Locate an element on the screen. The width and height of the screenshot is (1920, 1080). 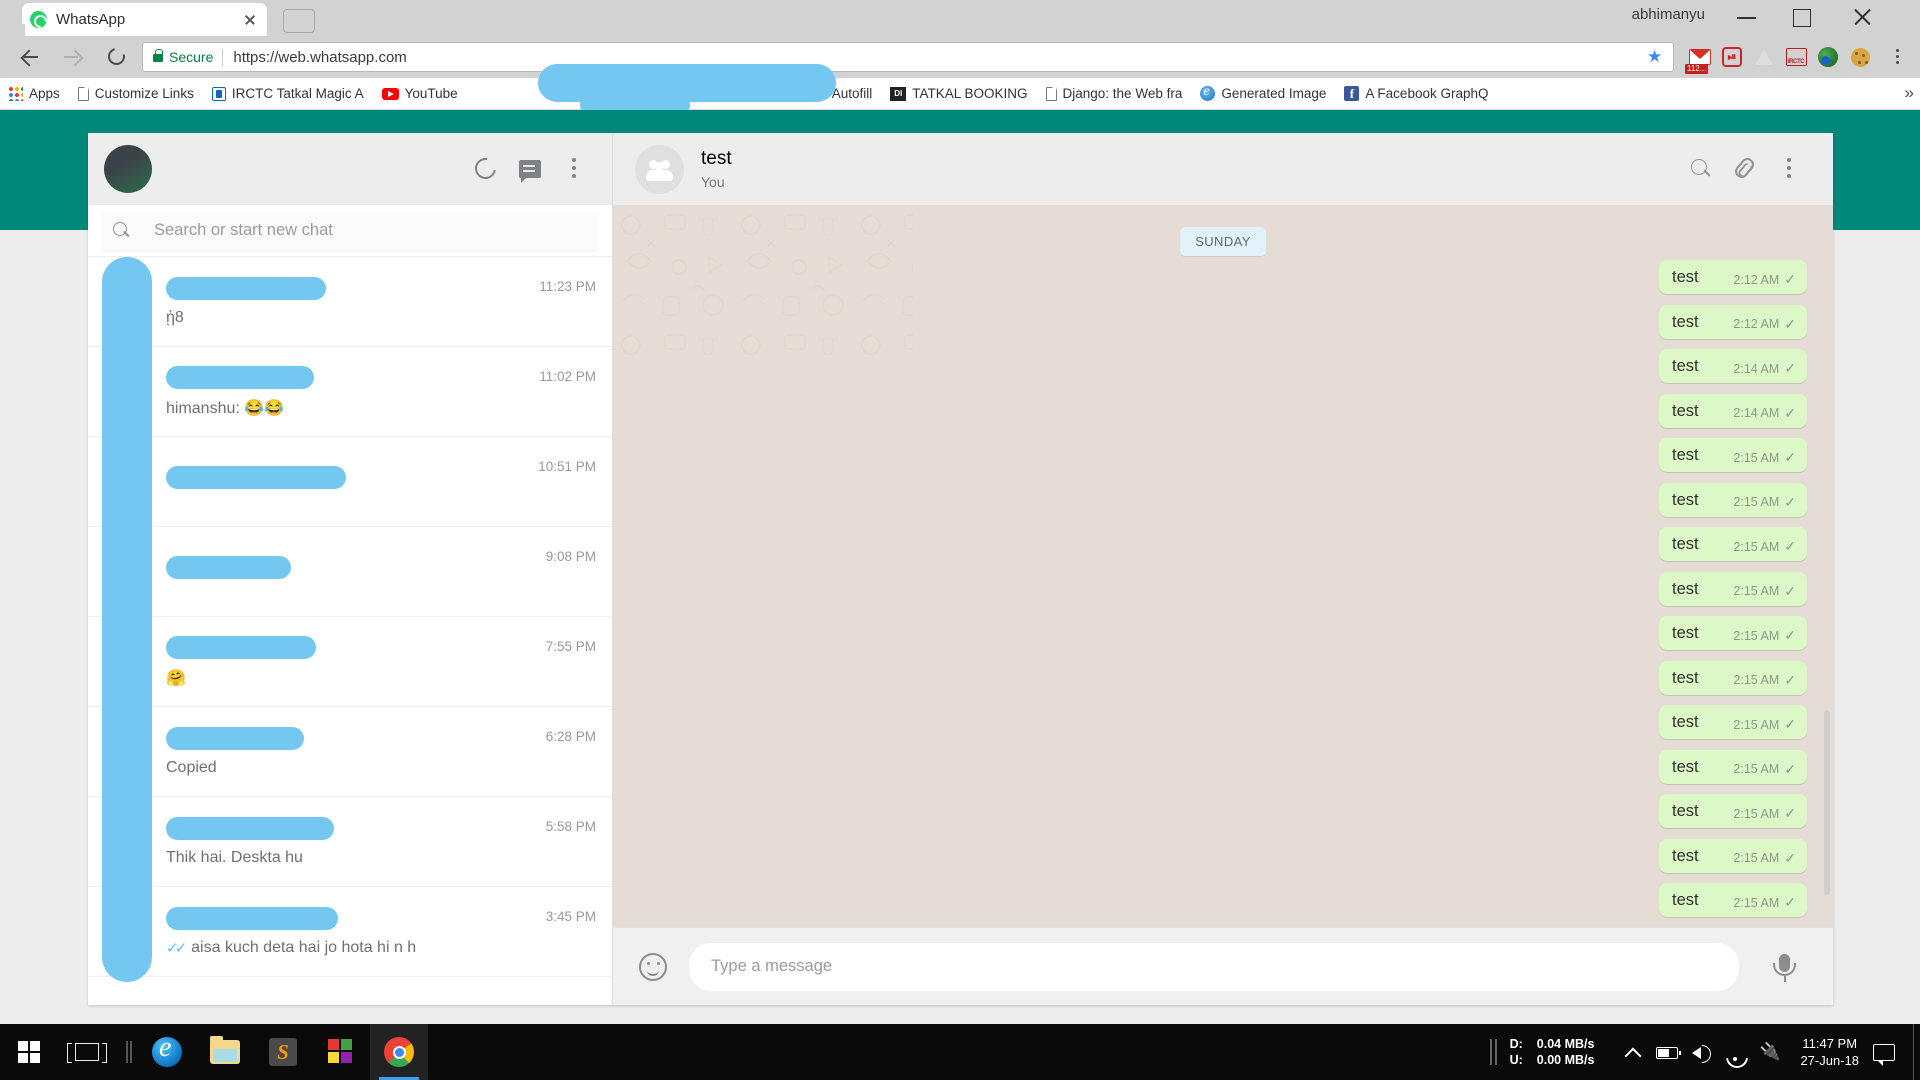
maximize-window-button is located at coordinates (1801, 15).